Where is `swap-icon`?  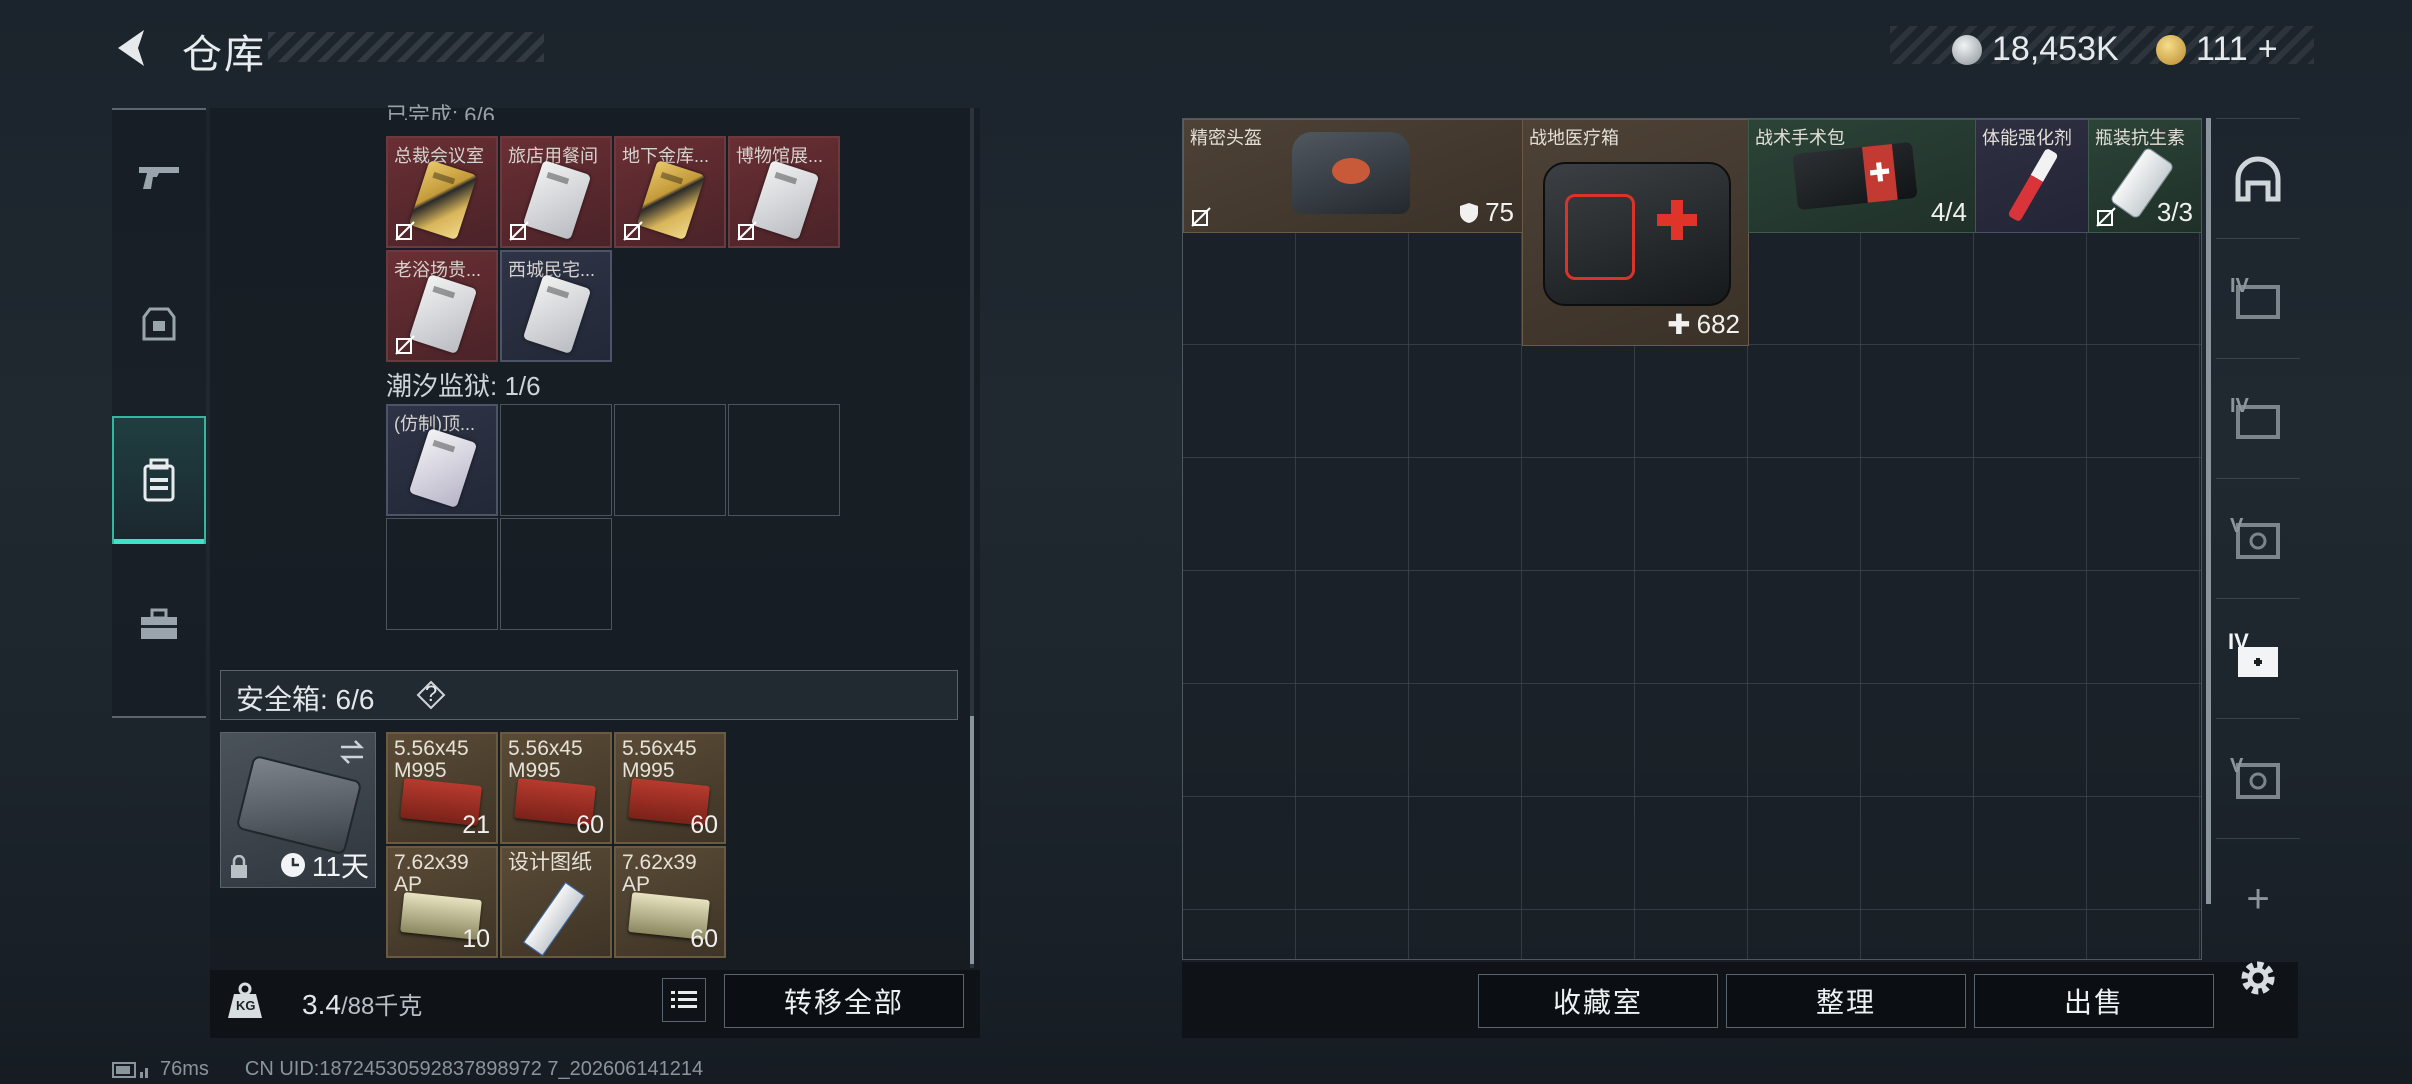
swap-icon is located at coordinates (352, 752).